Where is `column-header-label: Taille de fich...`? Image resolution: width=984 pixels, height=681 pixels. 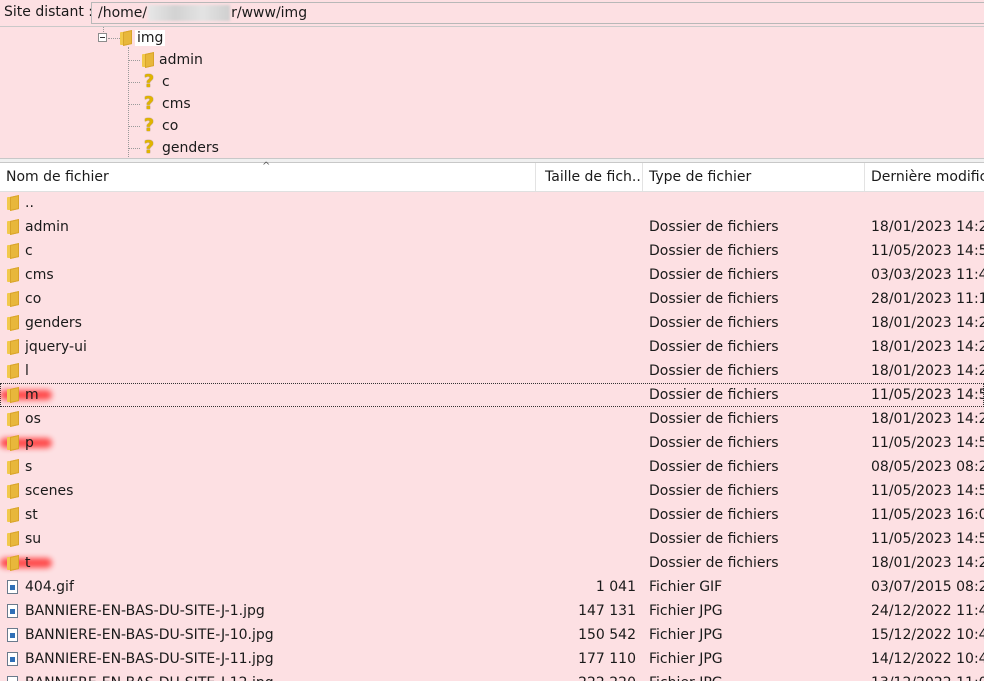
column-header-label: Taille de fich... is located at coordinates (594, 177).